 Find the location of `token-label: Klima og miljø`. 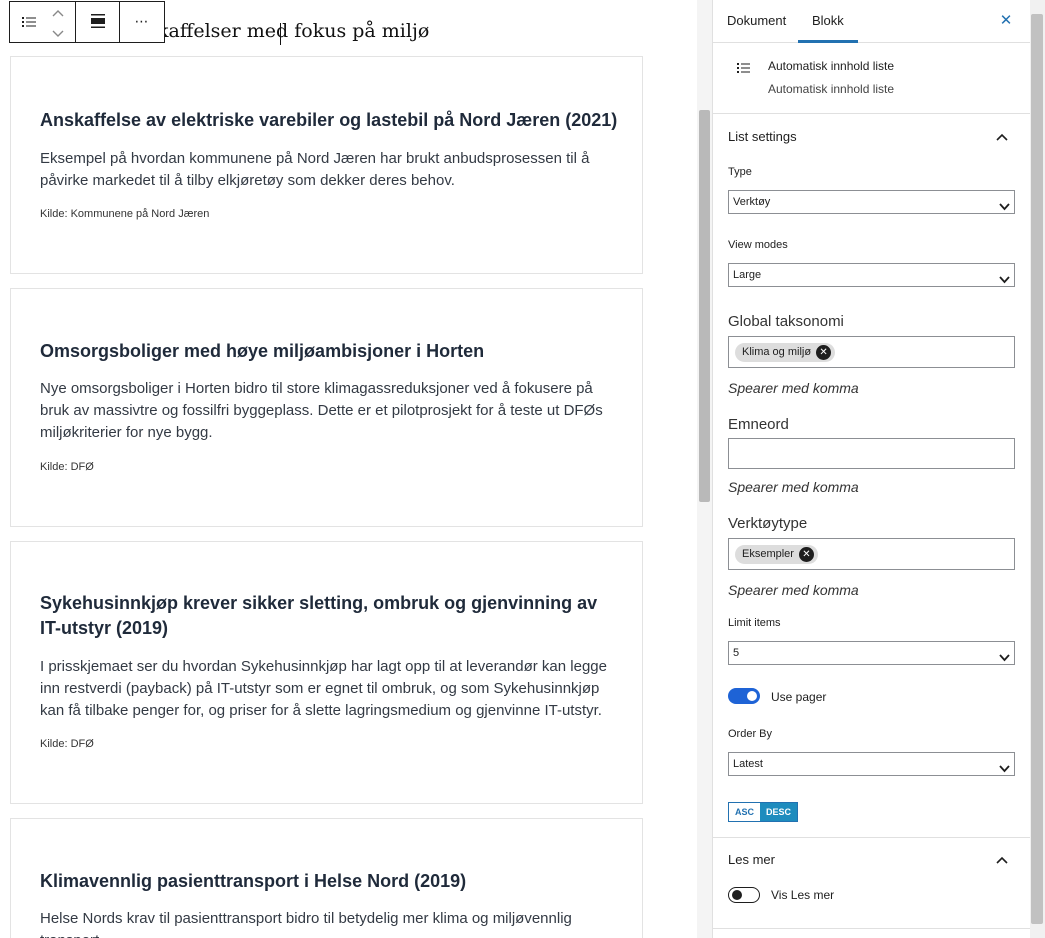

token-label: Klima og miljø is located at coordinates (777, 352).